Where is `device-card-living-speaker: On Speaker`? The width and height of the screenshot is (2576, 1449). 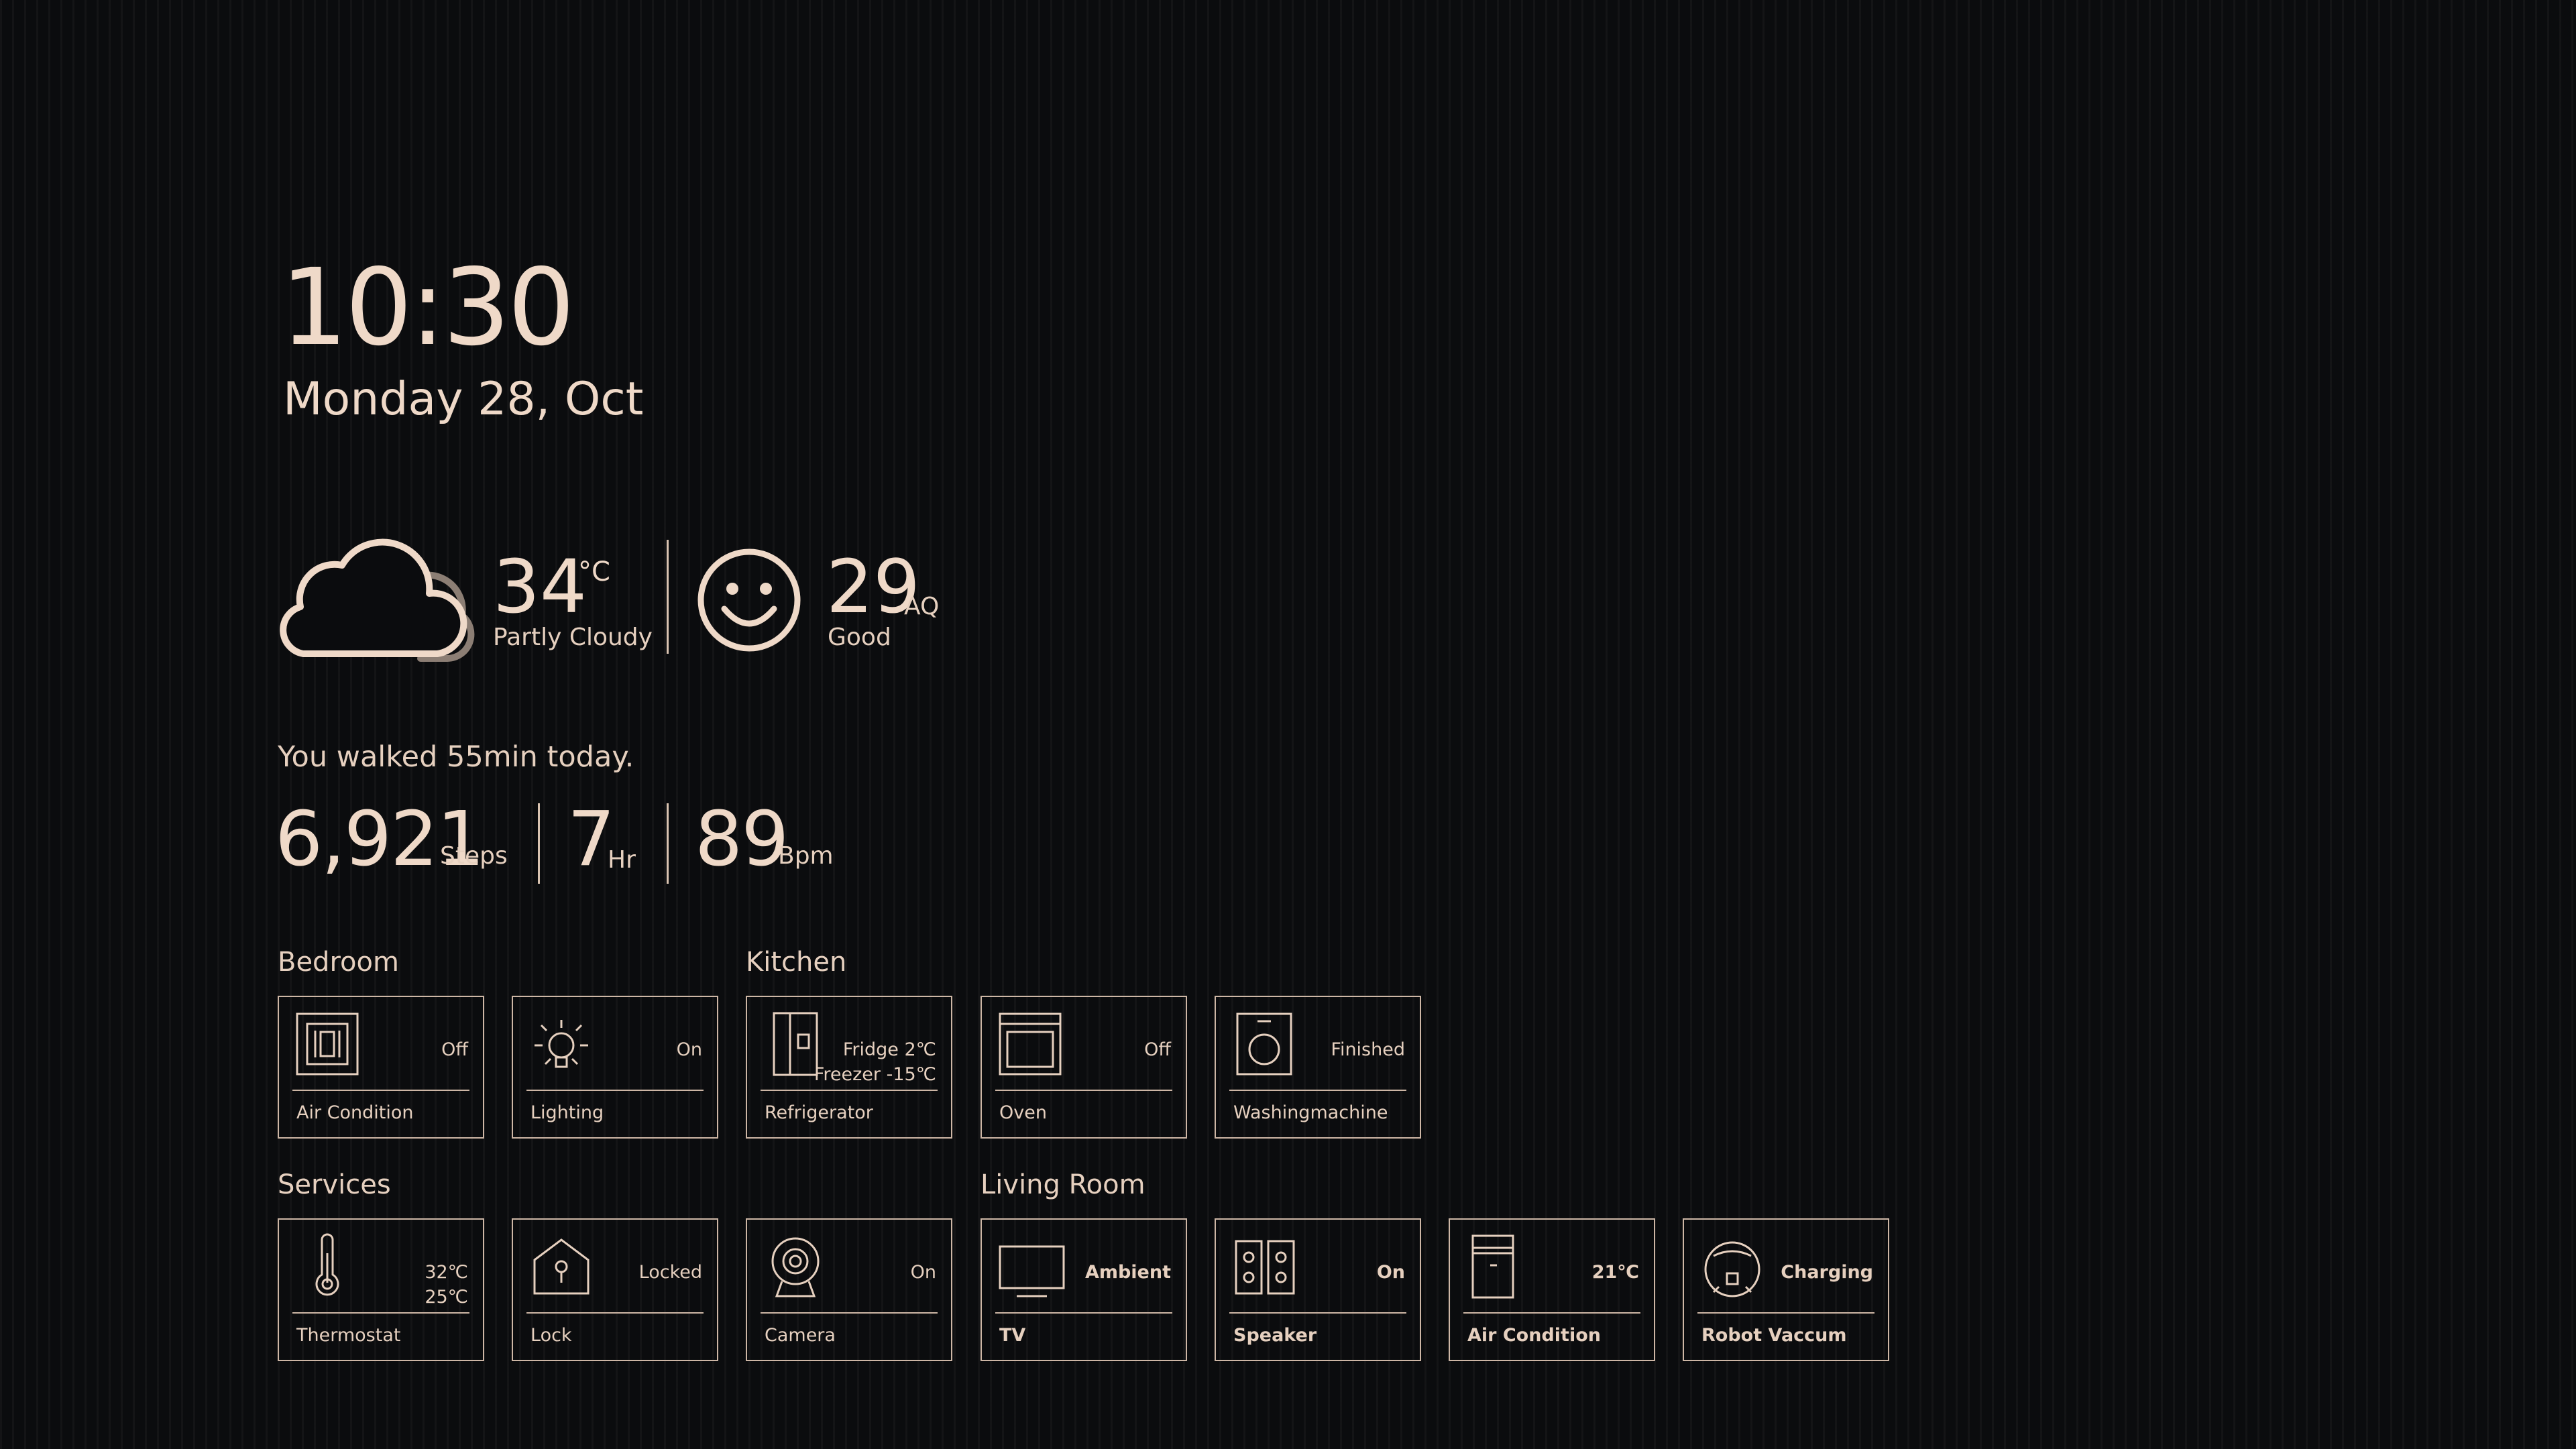 device-card-living-speaker: On Speaker is located at coordinates (1318, 1289).